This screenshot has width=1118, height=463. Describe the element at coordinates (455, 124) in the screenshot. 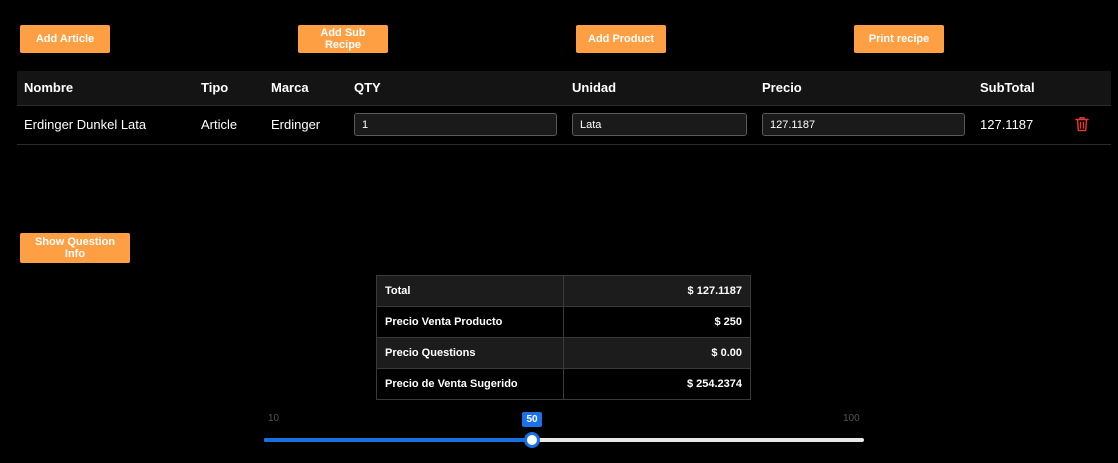

I see `qty-input` at that location.